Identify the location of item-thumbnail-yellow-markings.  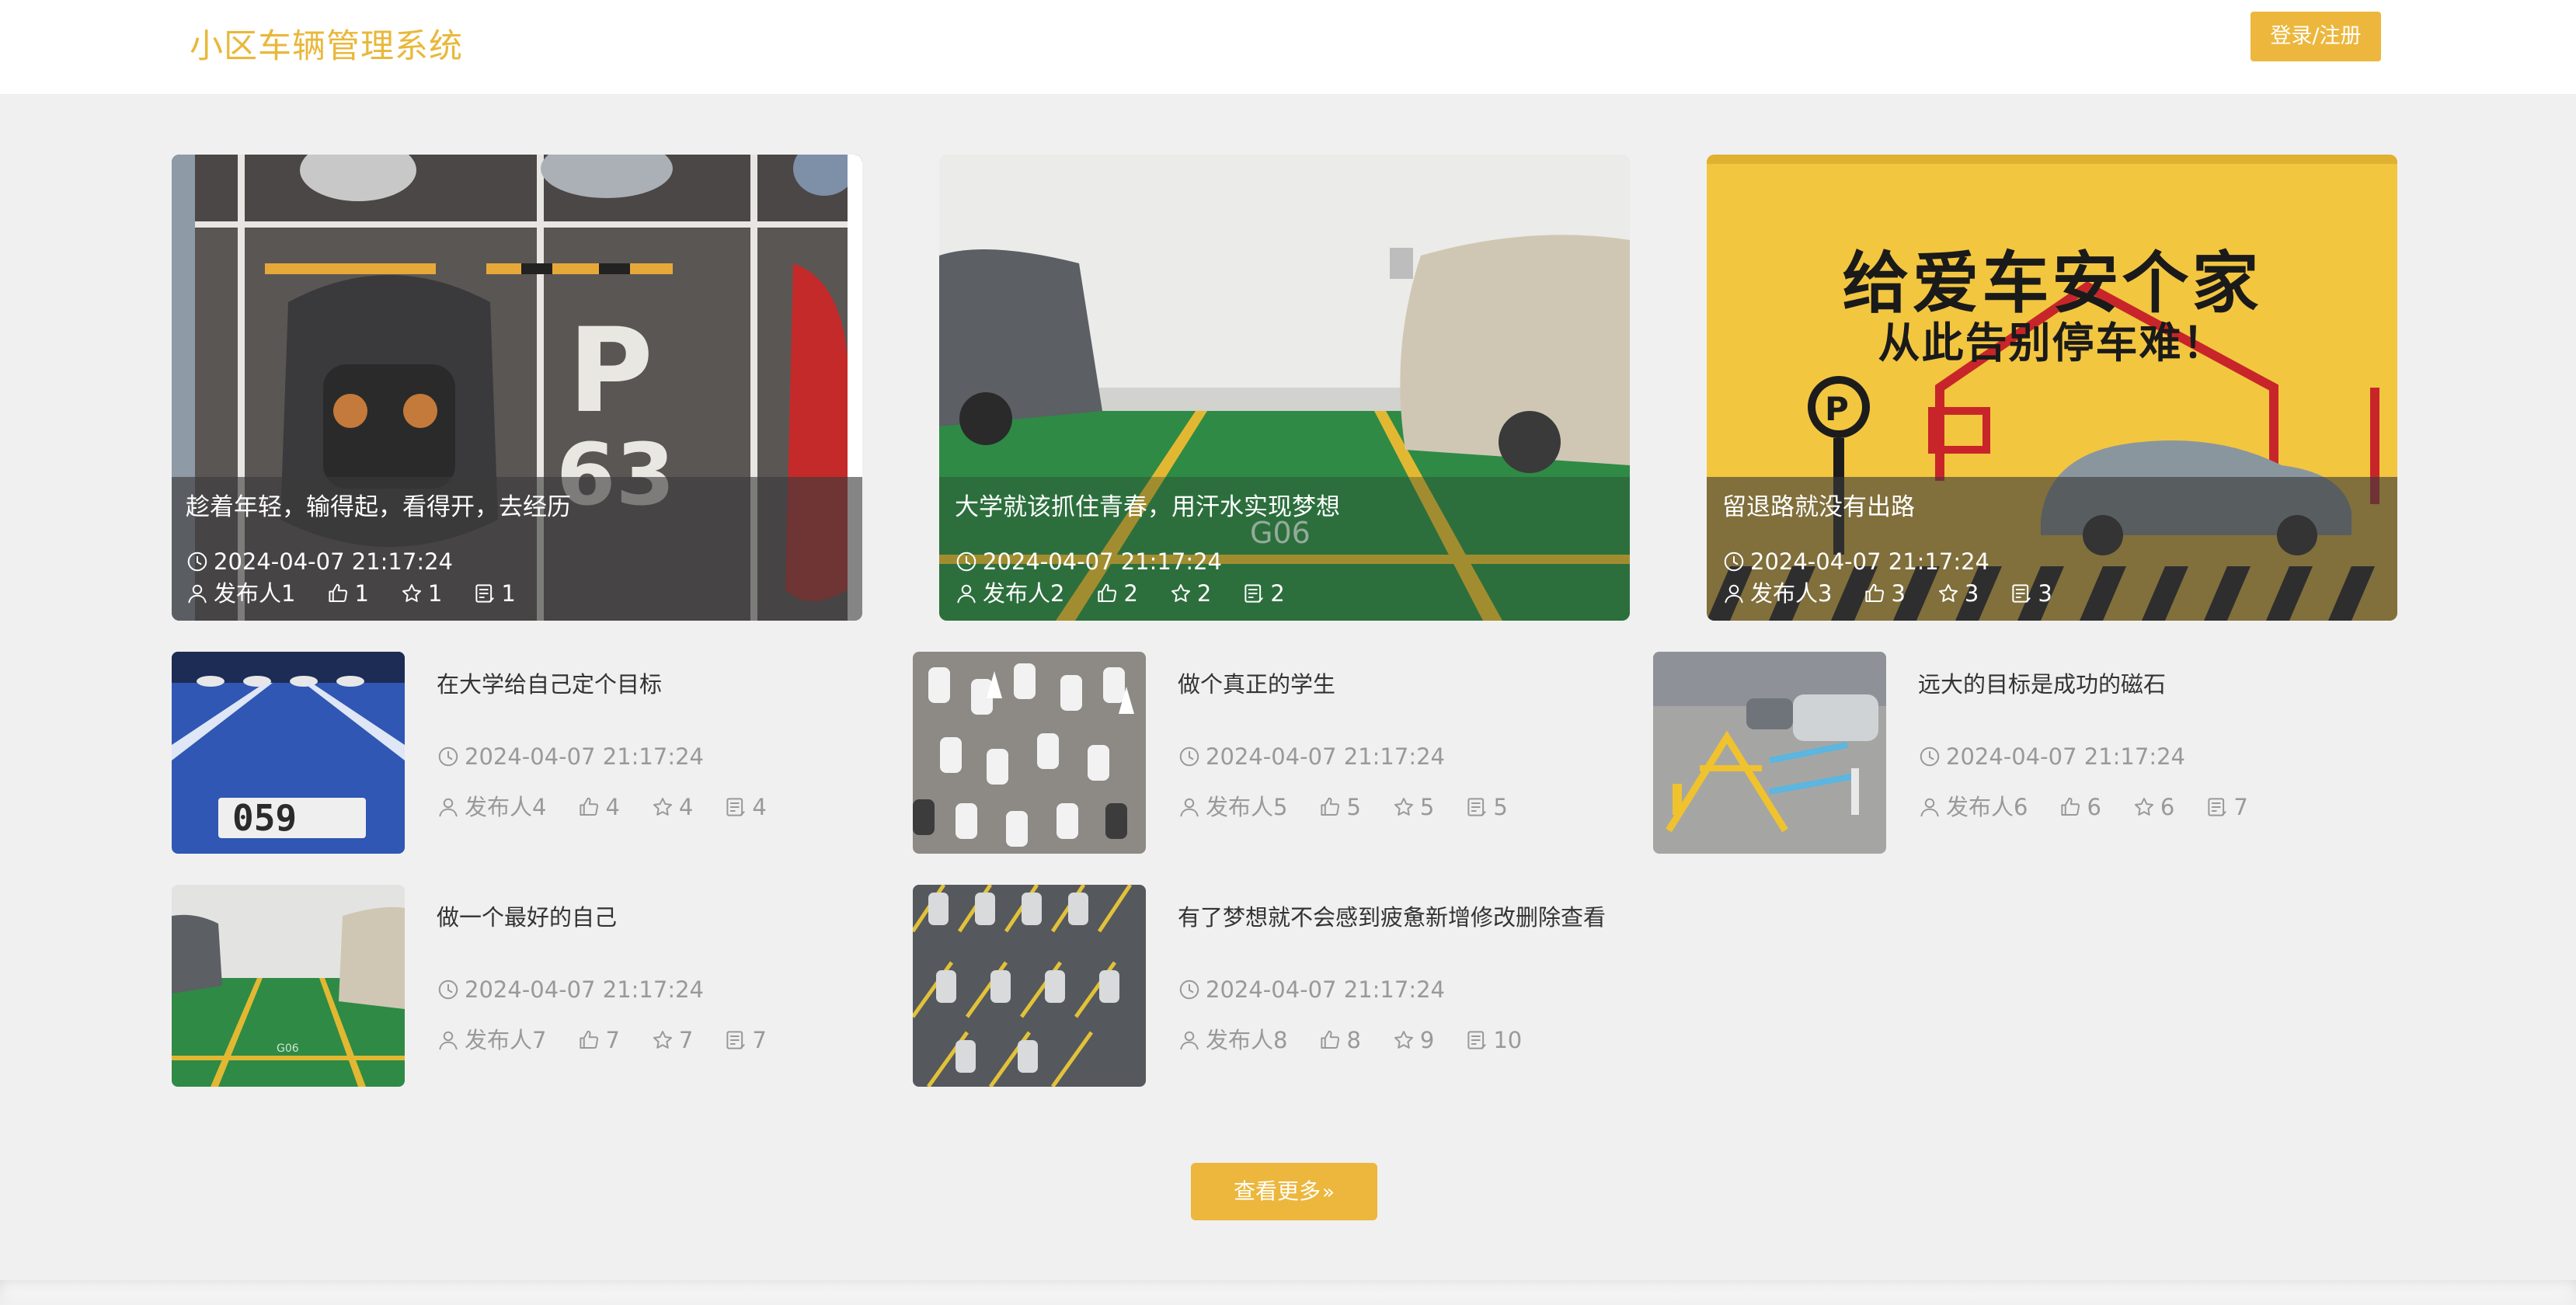
(1769, 753).